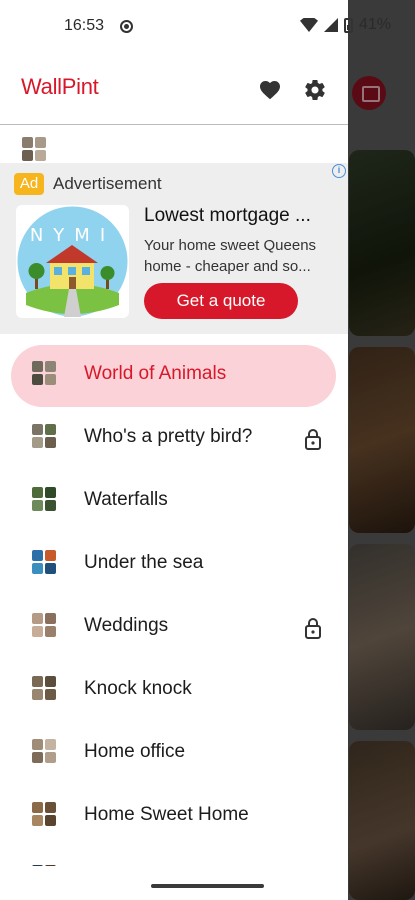 Image resolution: width=415 pixels, height=900 pixels. What do you see at coordinates (221, 301) in the screenshot?
I see `get-quote-button: Get a quote` at bounding box center [221, 301].